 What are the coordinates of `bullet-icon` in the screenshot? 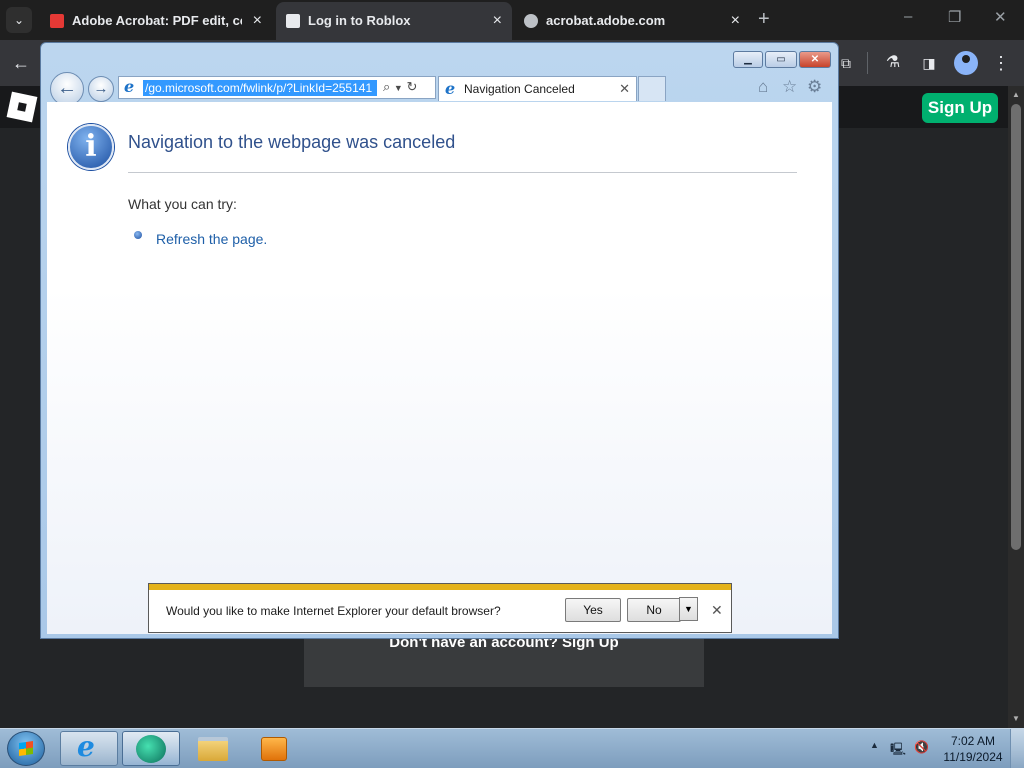 It's located at (138, 235).